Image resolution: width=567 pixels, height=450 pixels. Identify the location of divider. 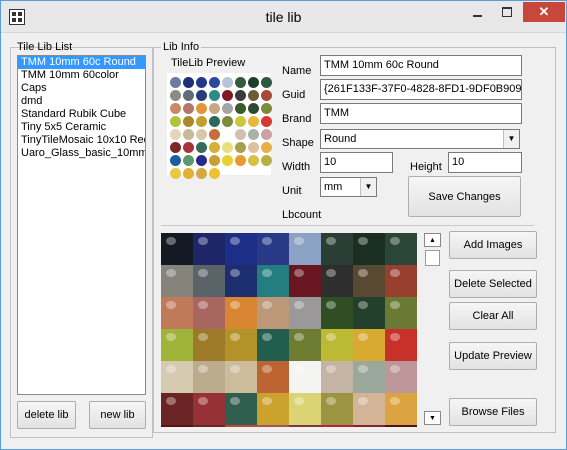
(347, 225).